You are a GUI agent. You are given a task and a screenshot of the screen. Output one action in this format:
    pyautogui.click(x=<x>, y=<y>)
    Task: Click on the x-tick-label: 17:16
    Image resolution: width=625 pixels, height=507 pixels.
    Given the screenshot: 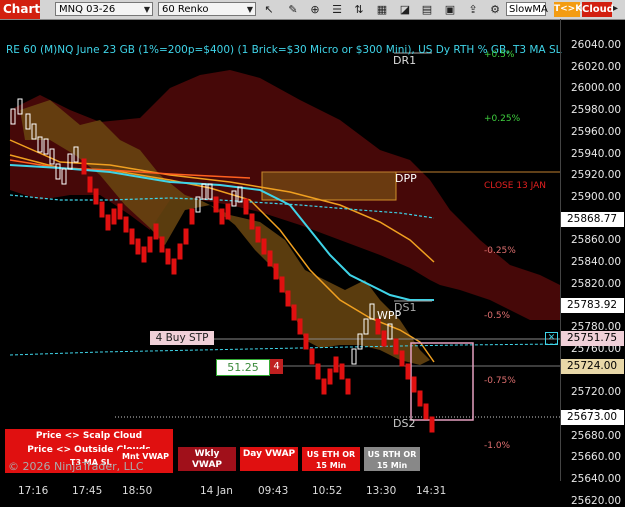 What is the action you would take?
    pyautogui.click(x=33, y=491)
    